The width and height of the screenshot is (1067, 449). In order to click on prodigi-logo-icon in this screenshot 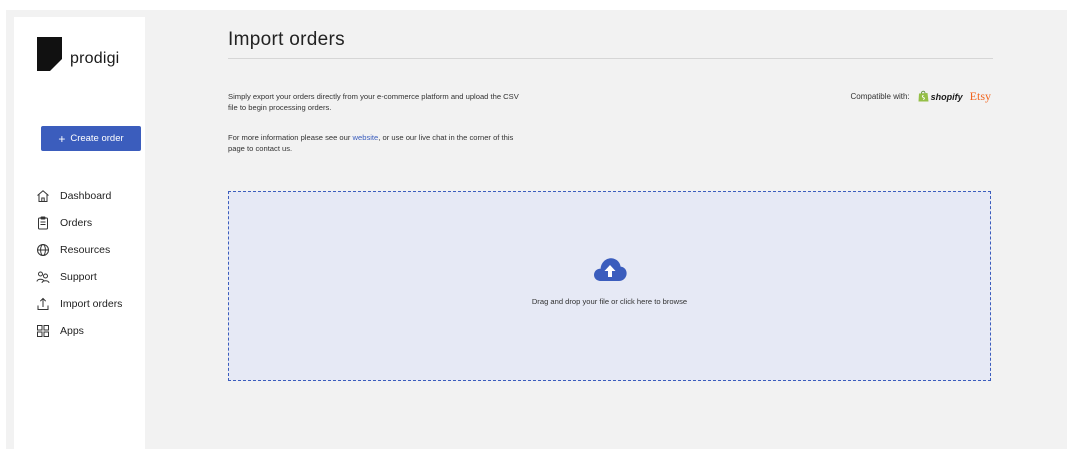, I will do `click(49, 54)`.